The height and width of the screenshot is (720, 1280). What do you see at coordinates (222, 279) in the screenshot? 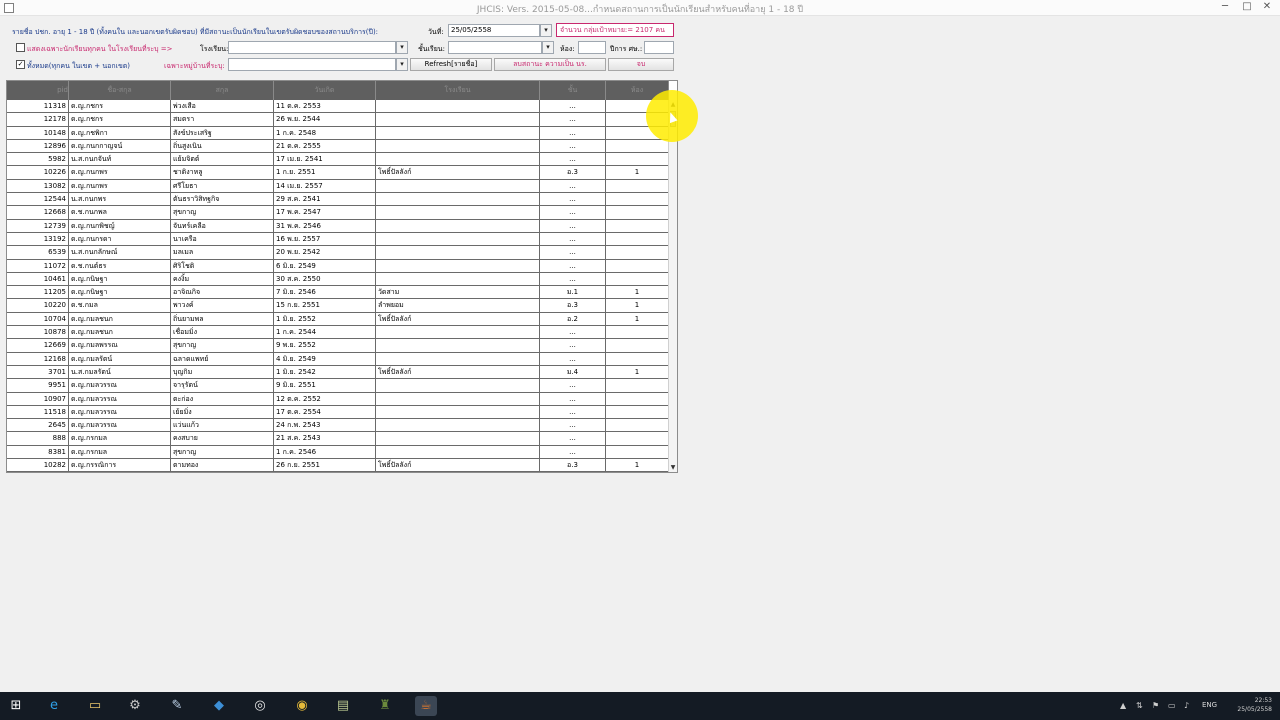
I see `table-cell: คงงิ้ม` at bounding box center [222, 279].